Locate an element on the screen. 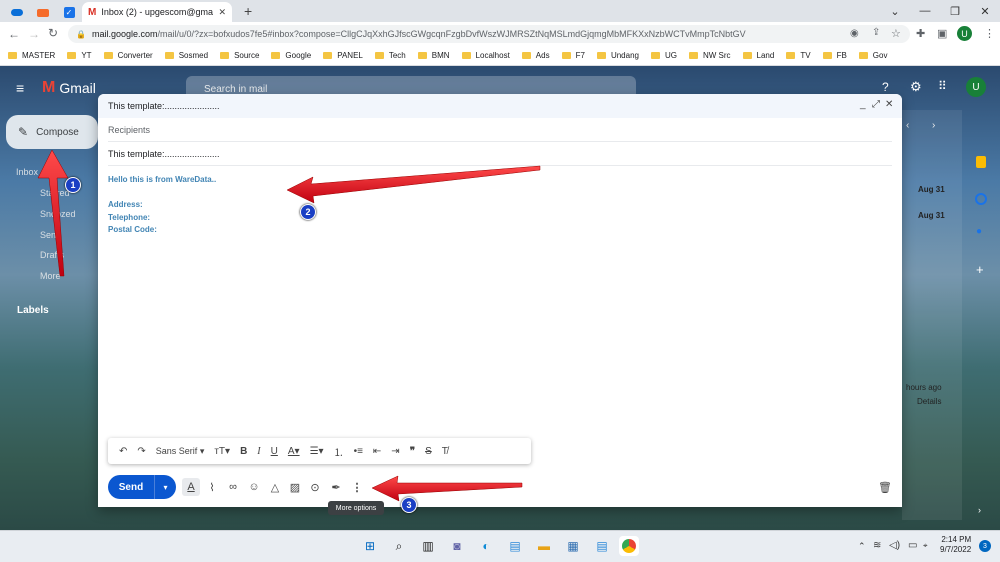 The height and width of the screenshot is (562, 1000). annotation-badge-3: 3 is located at coordinates (409, 505).